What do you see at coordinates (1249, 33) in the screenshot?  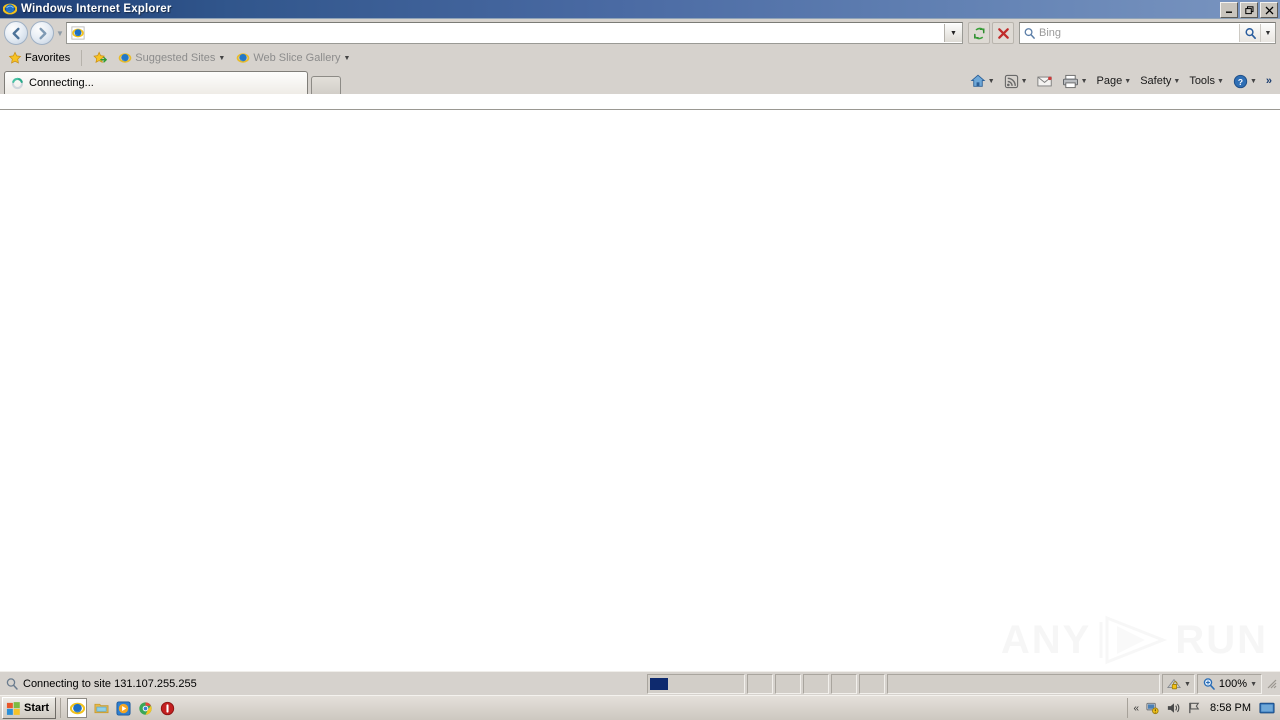 I see `search-go-button` at bounding box center [1249, 33].